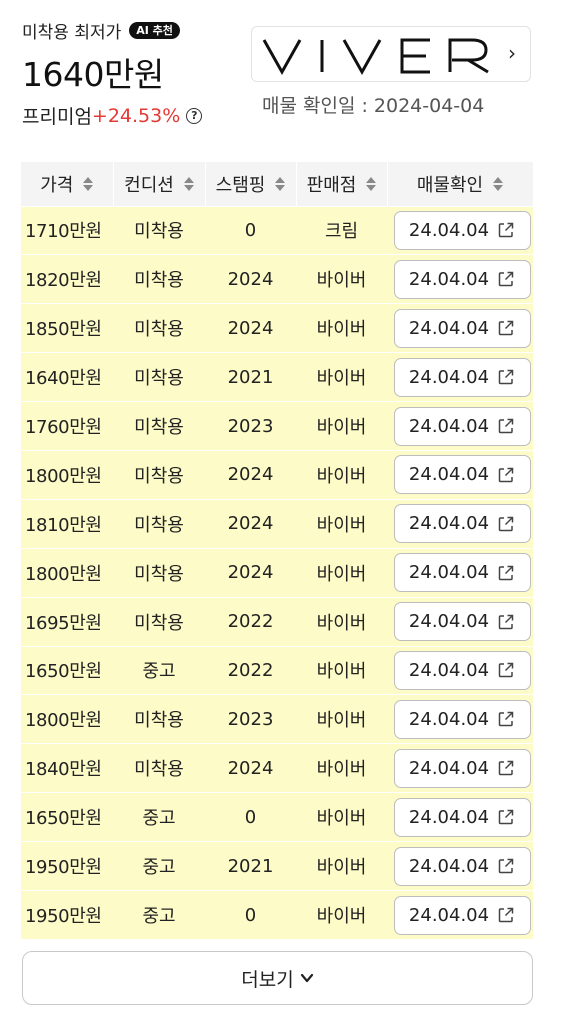 The image size is (562, 1024). I want to click on table-row: 1820만원 미착용 2024 바이버 24.04.04, so click(277, 279).